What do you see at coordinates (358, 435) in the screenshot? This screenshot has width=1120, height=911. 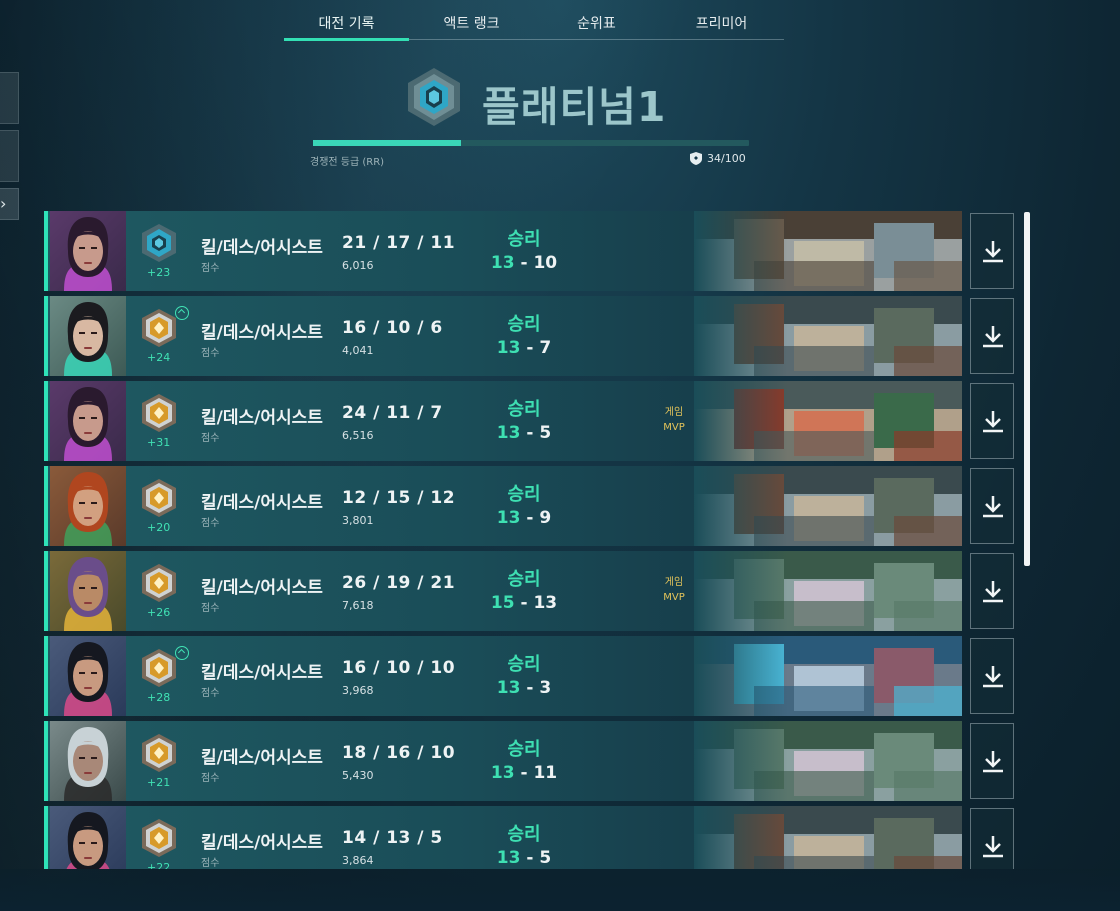 I see `combat-score: 6,516` at bounding box center [358, 435].